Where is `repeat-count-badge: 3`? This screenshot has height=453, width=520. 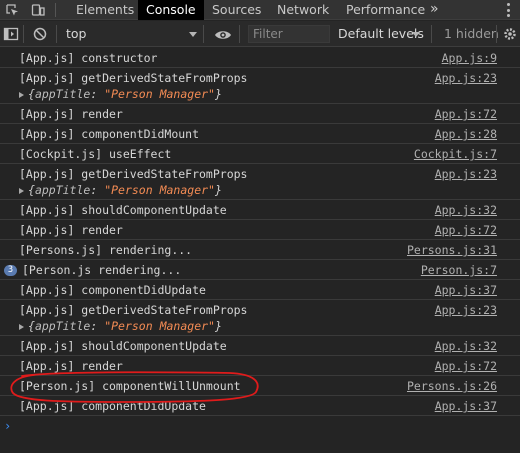 repeat-count-badge: 3 is located at coordinates (10, 270).